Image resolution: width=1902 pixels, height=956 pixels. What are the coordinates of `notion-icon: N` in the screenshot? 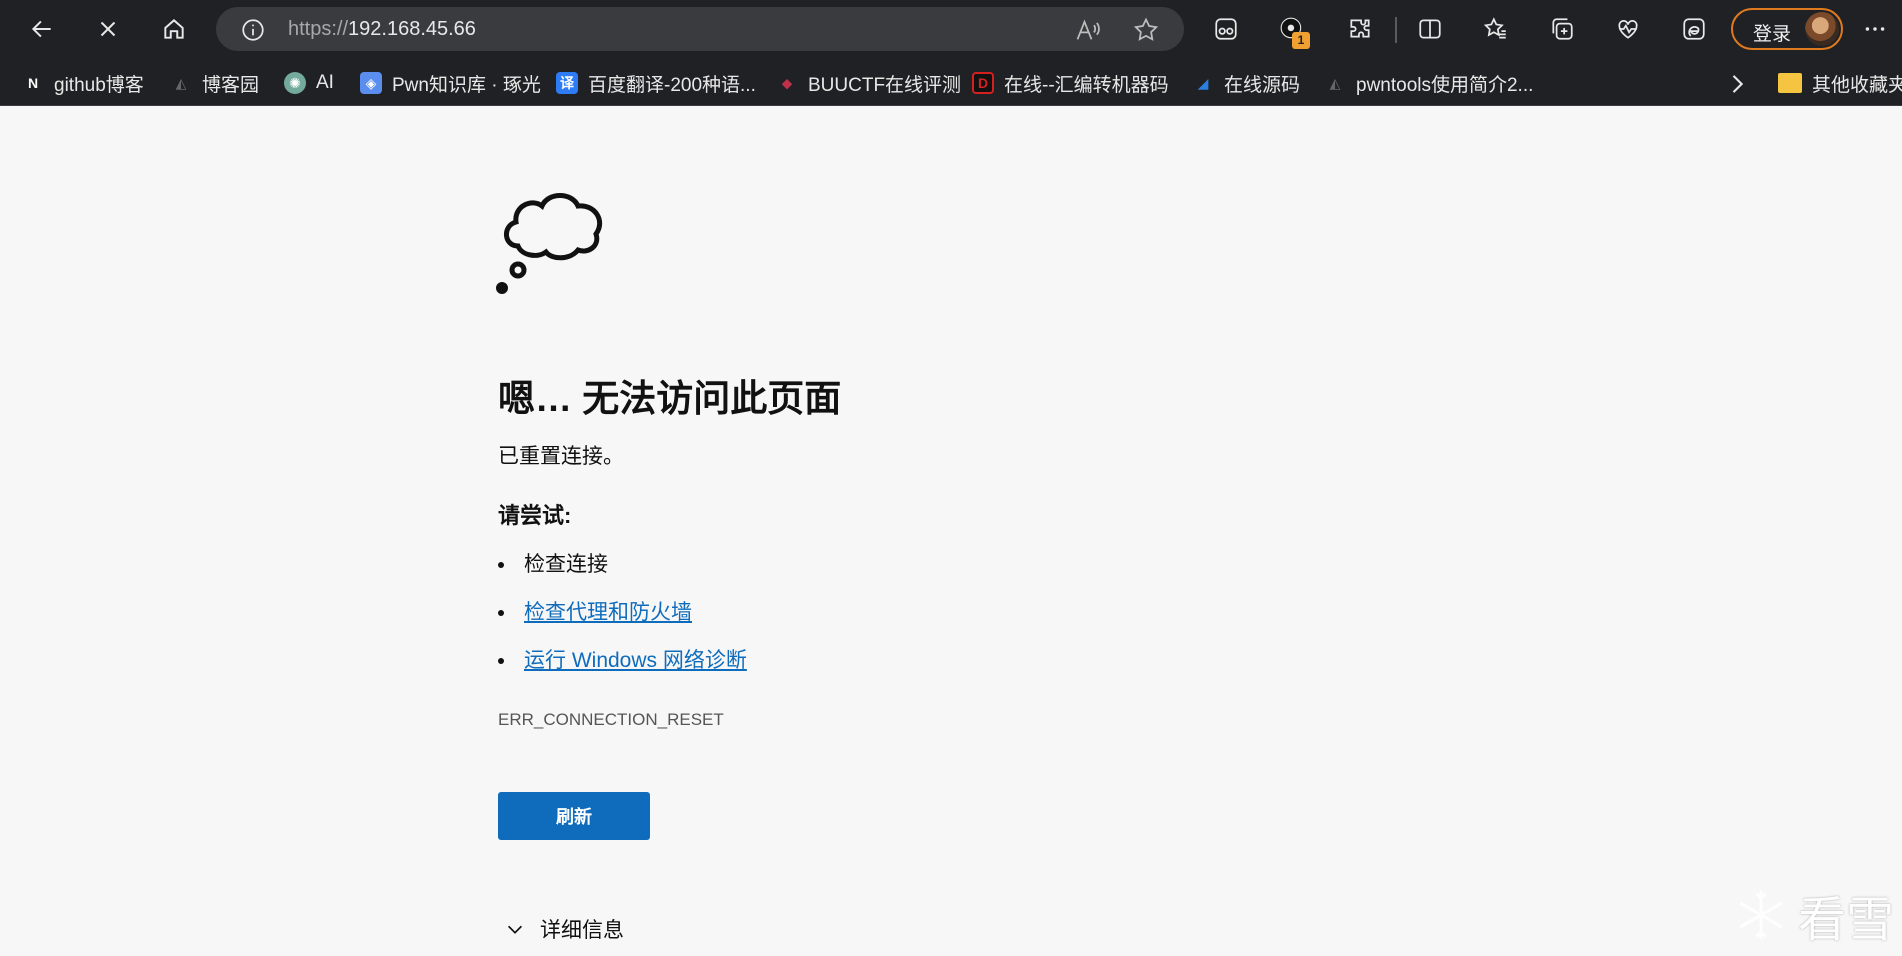 It's located at (33, 83).